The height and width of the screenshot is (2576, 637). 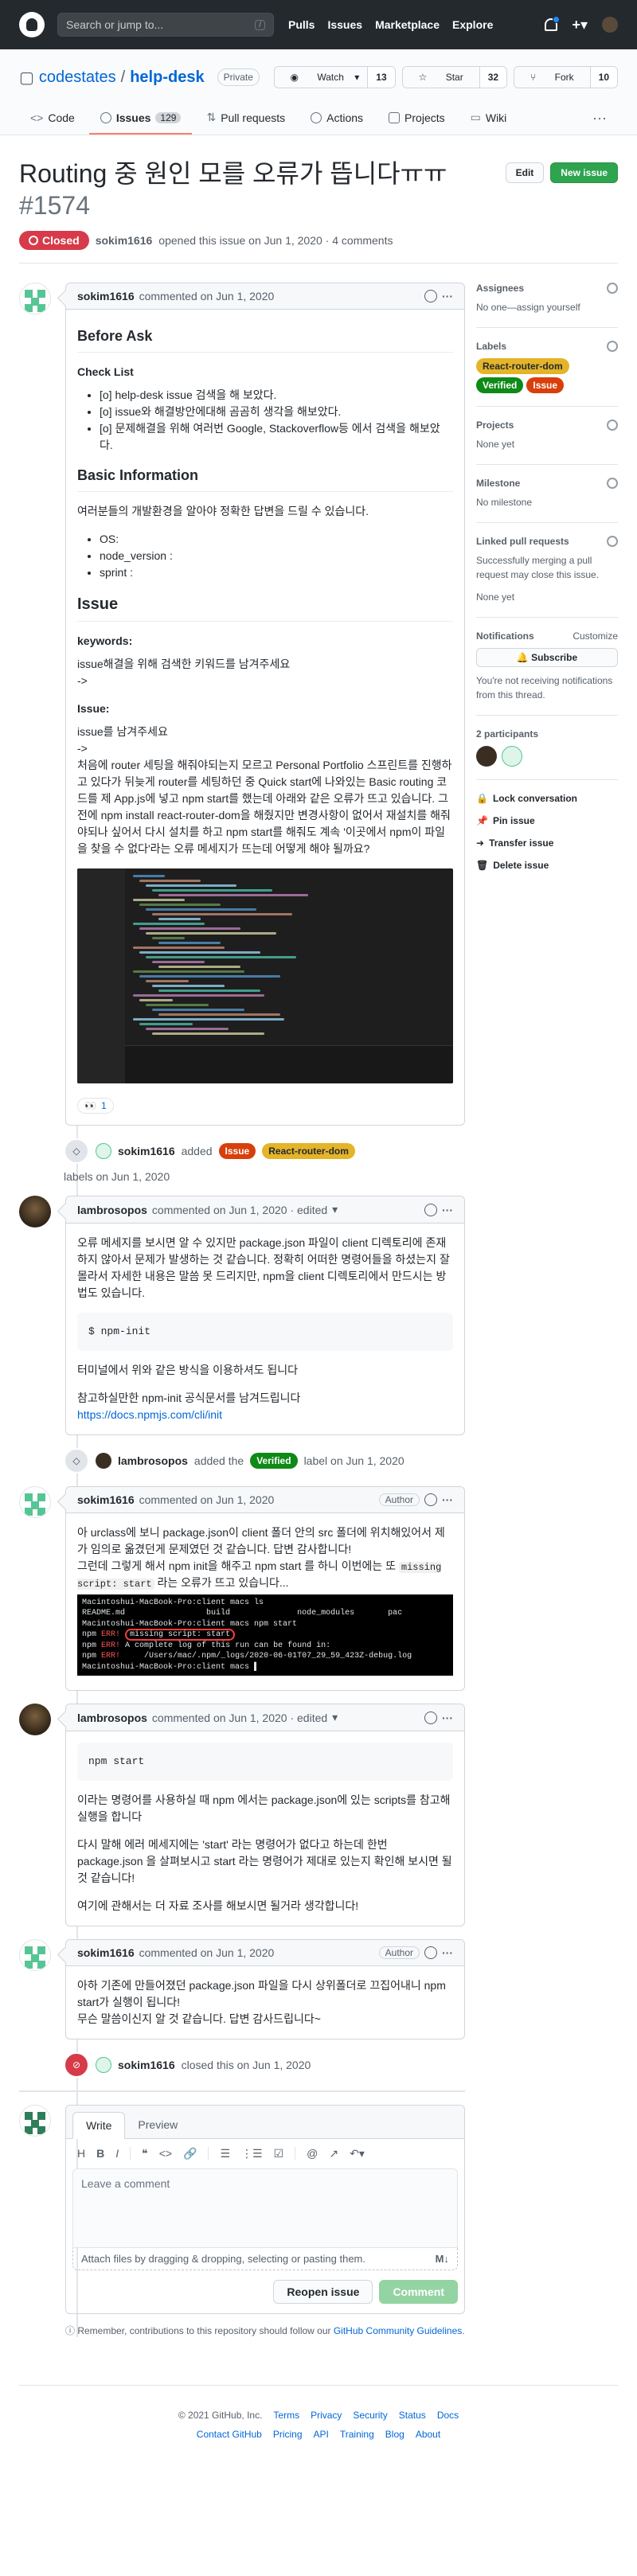 What do you see at coordinates (357, 2153) in the screenshot?
I see `saved-replies-icon: ↶▾` at bounding box center [357, 2153].